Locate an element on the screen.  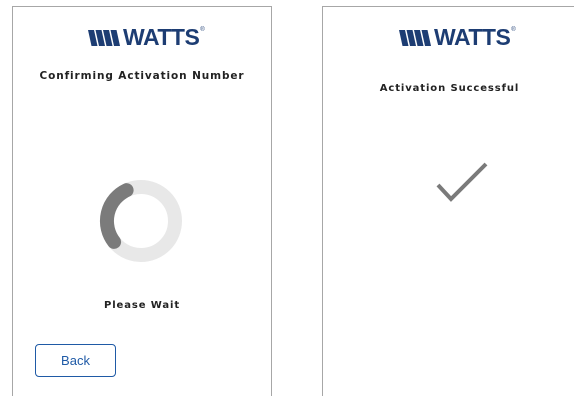
checkmark-icon is located at coordinates (462, 182).